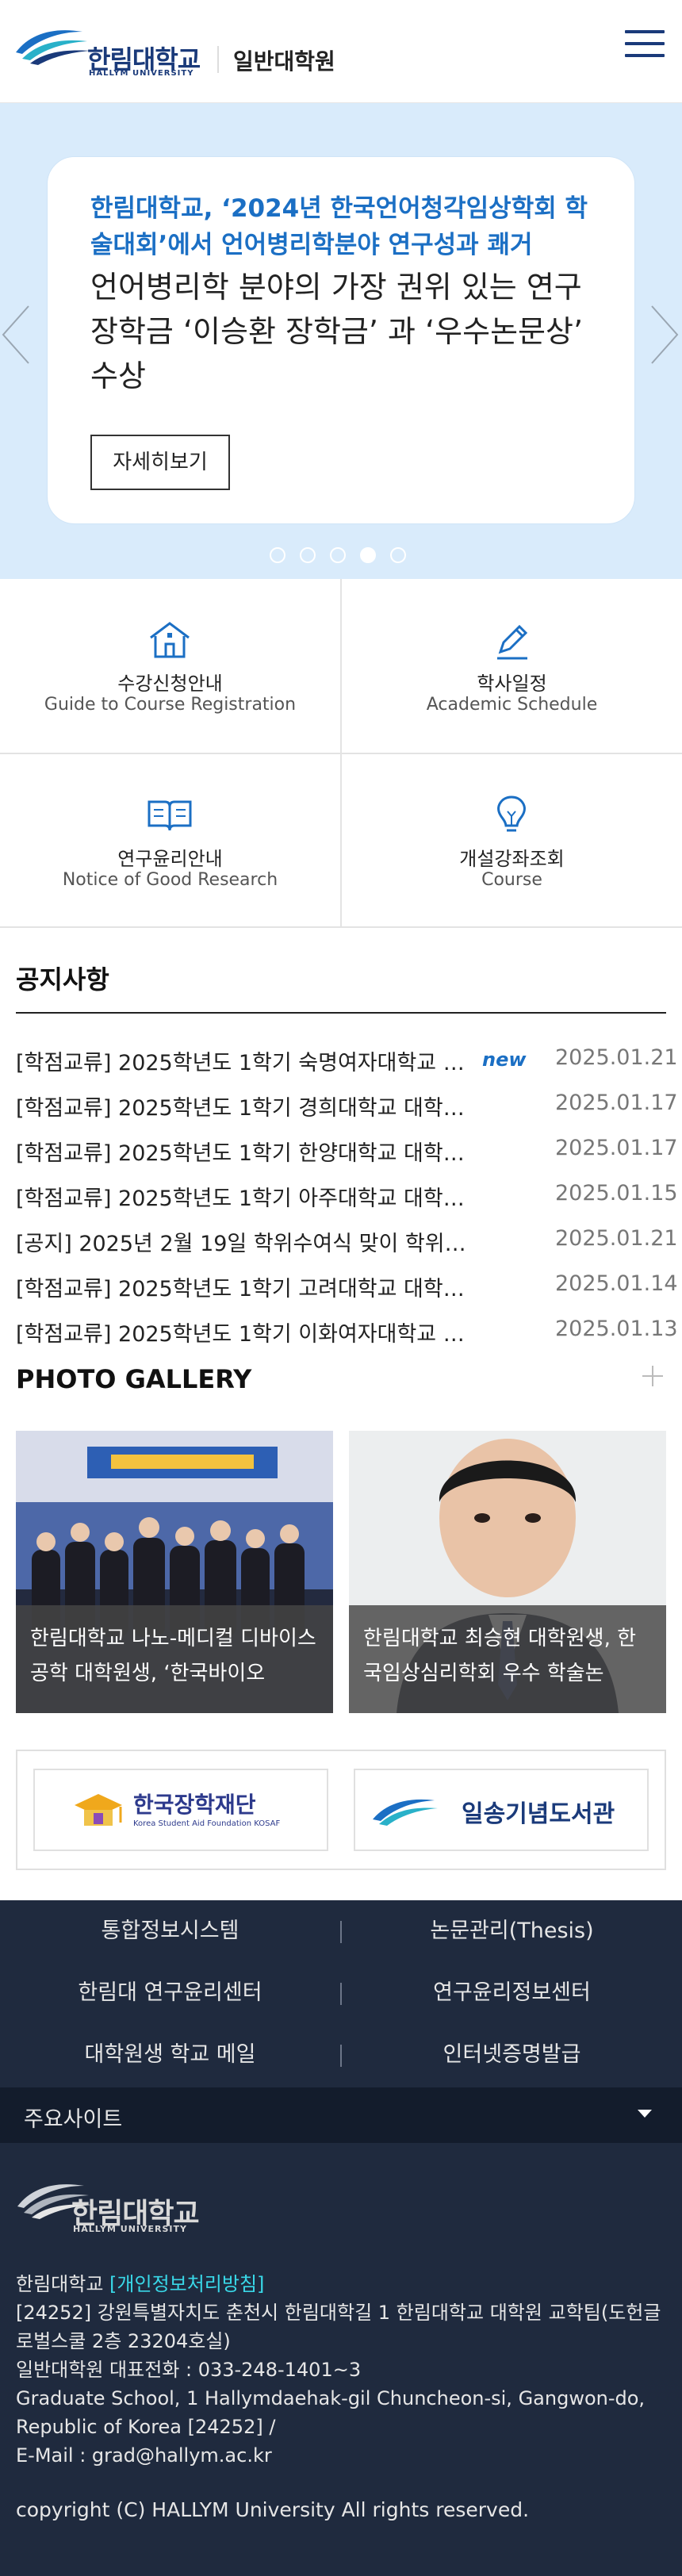  Describe the element at coordinates (508, 1659) in the screenshot. I see `gallery-caption: 한림대학교 최승현 대학원생, 한국임상심리학회 우수 학술논` at that location.